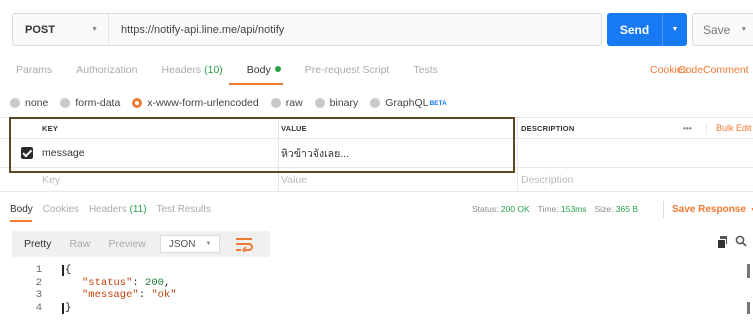 The width and height of the screenshot is (753, 333). I want to click on radio-binary: binary, so click(336, 103).